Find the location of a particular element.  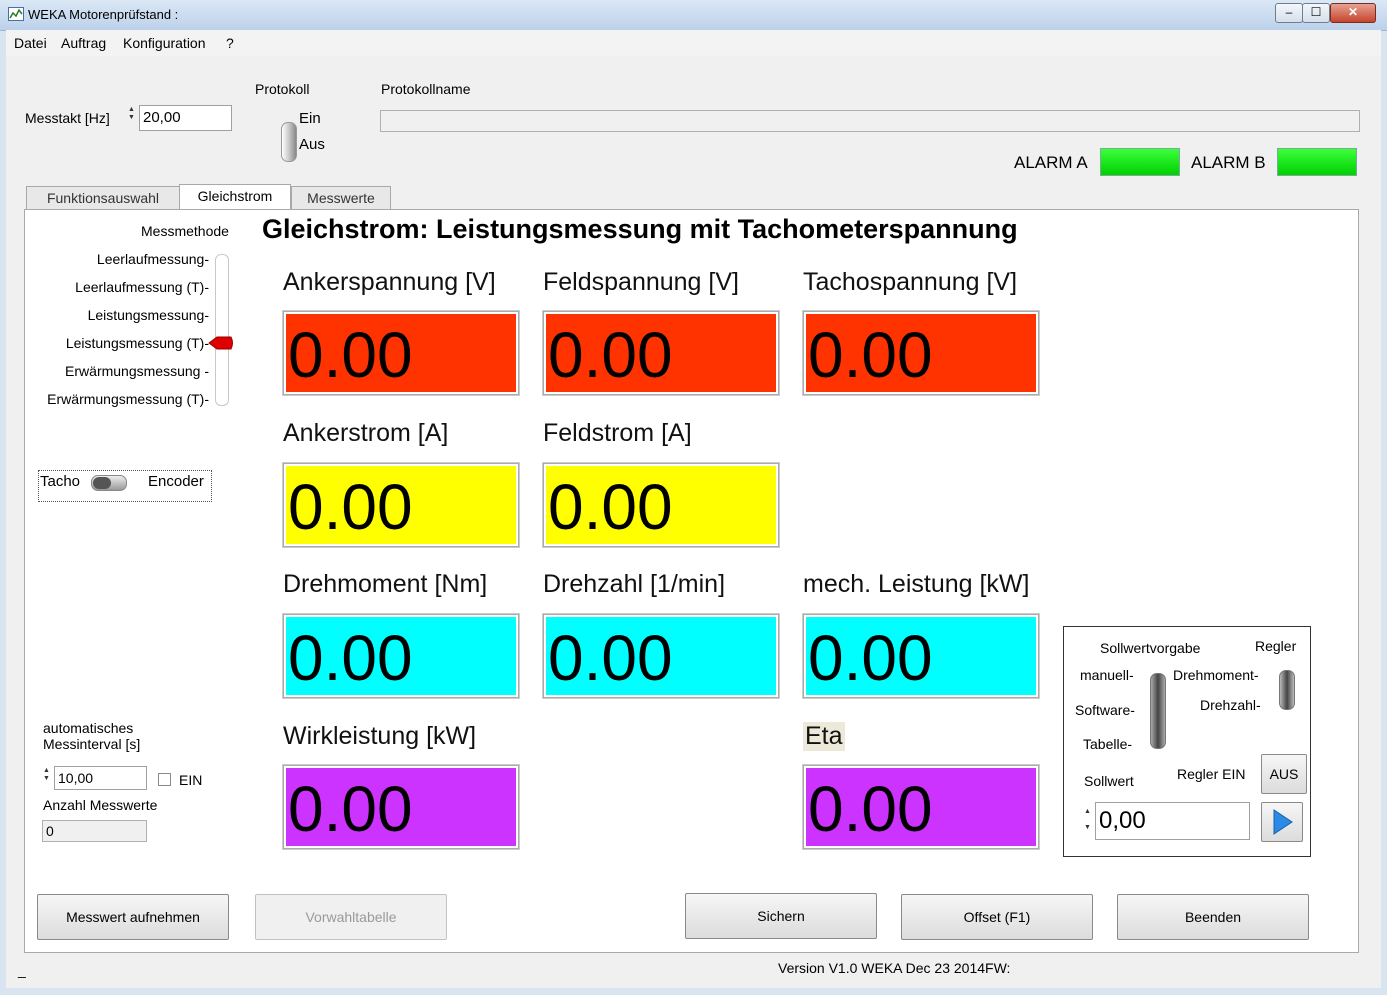

method-tick-3: Leistungsmessung (T)- is located at coordinates (137, 343).